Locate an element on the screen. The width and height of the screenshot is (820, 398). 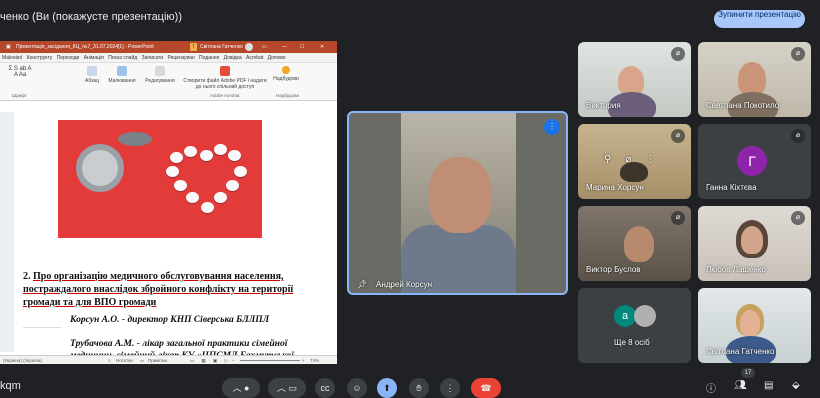
captions-button: cc is located at coordinates (325, 388).